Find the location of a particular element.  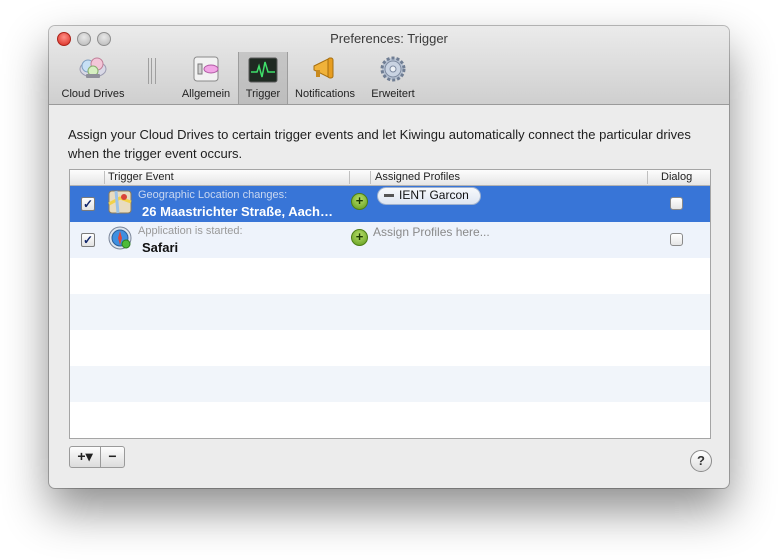

help-button: ? is located at coordinates (701, 461).